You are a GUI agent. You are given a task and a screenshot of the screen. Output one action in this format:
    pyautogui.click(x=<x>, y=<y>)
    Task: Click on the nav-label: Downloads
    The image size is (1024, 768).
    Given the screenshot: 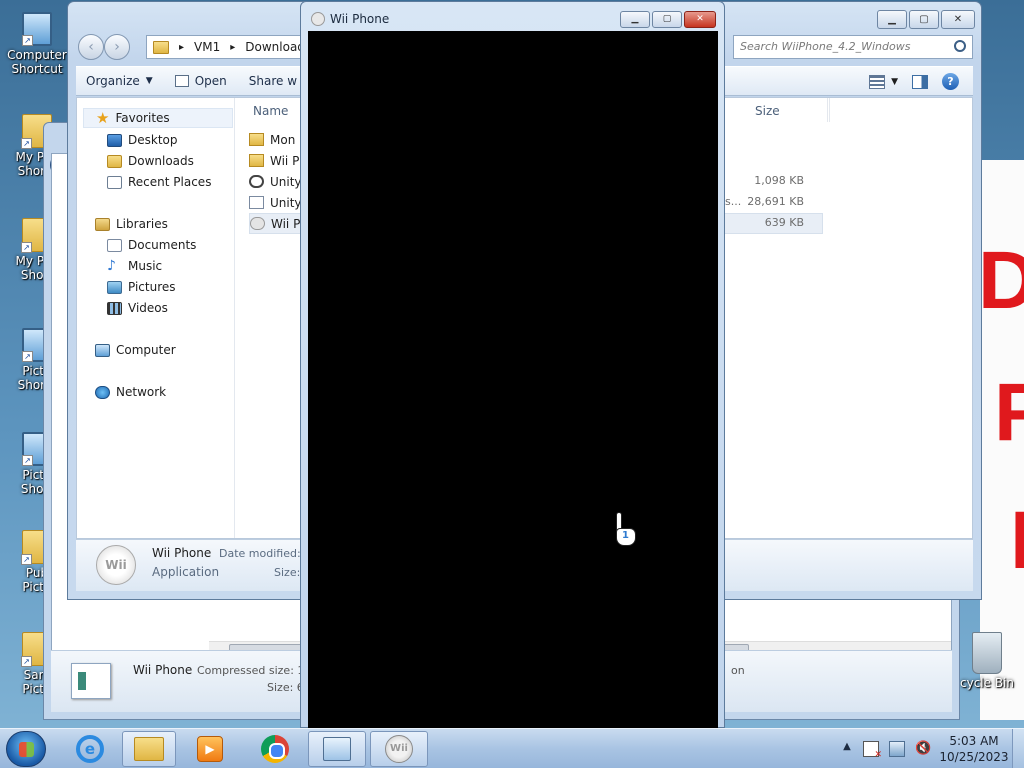 What is the action you would take?
    pyautogui.click(x=161, y=161)
    